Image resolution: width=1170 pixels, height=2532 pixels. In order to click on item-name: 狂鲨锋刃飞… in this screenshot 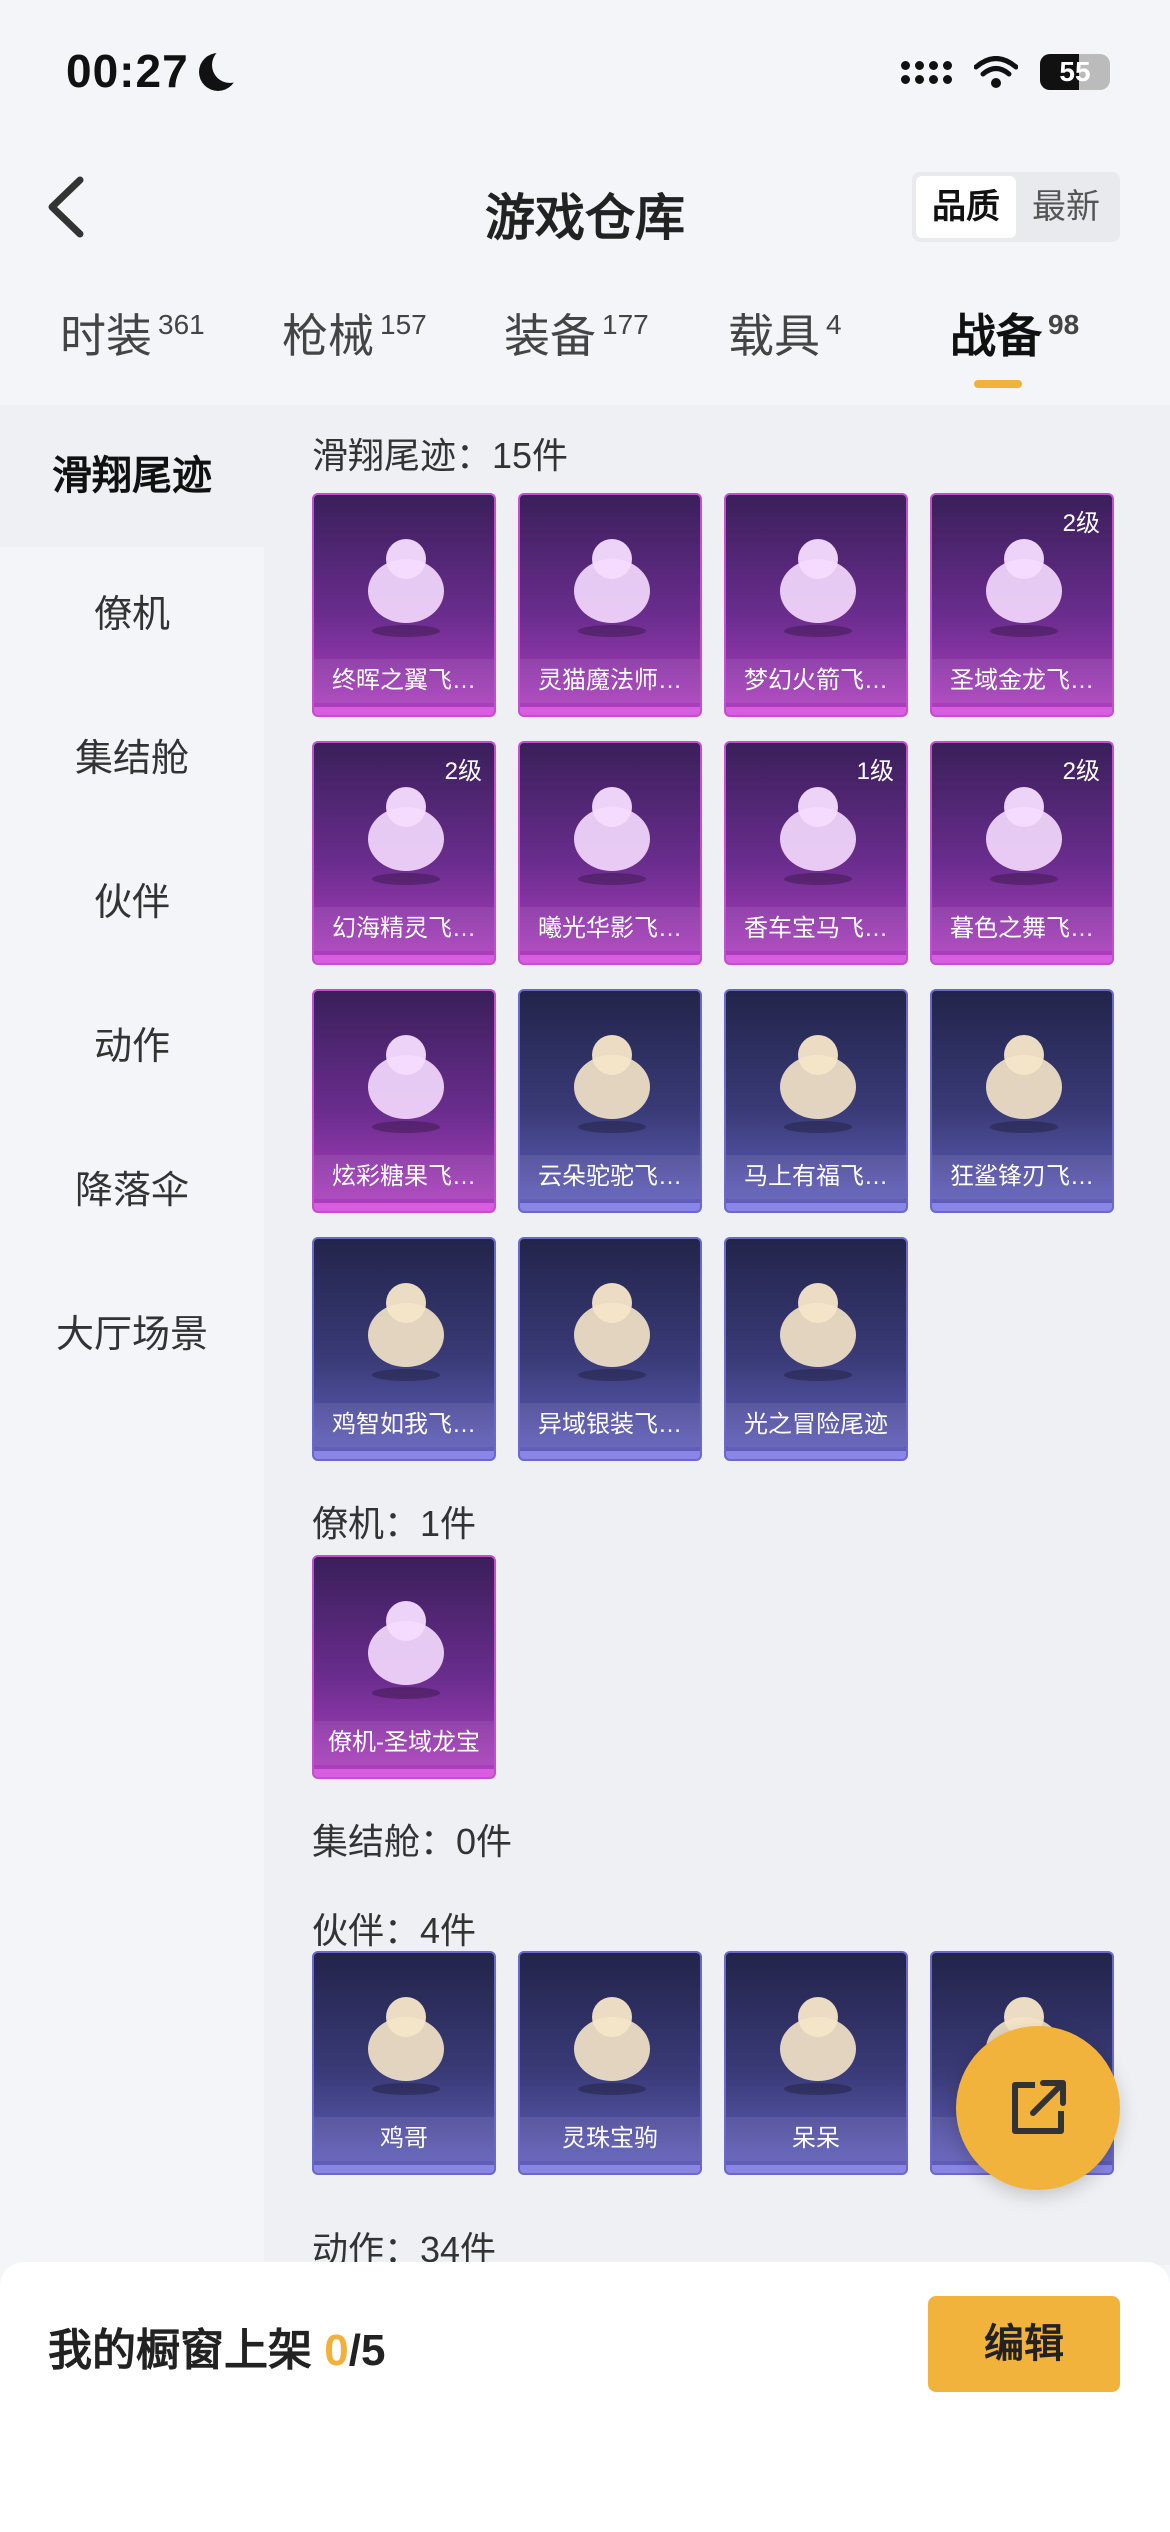, I will do `click(1022, 1177)`.